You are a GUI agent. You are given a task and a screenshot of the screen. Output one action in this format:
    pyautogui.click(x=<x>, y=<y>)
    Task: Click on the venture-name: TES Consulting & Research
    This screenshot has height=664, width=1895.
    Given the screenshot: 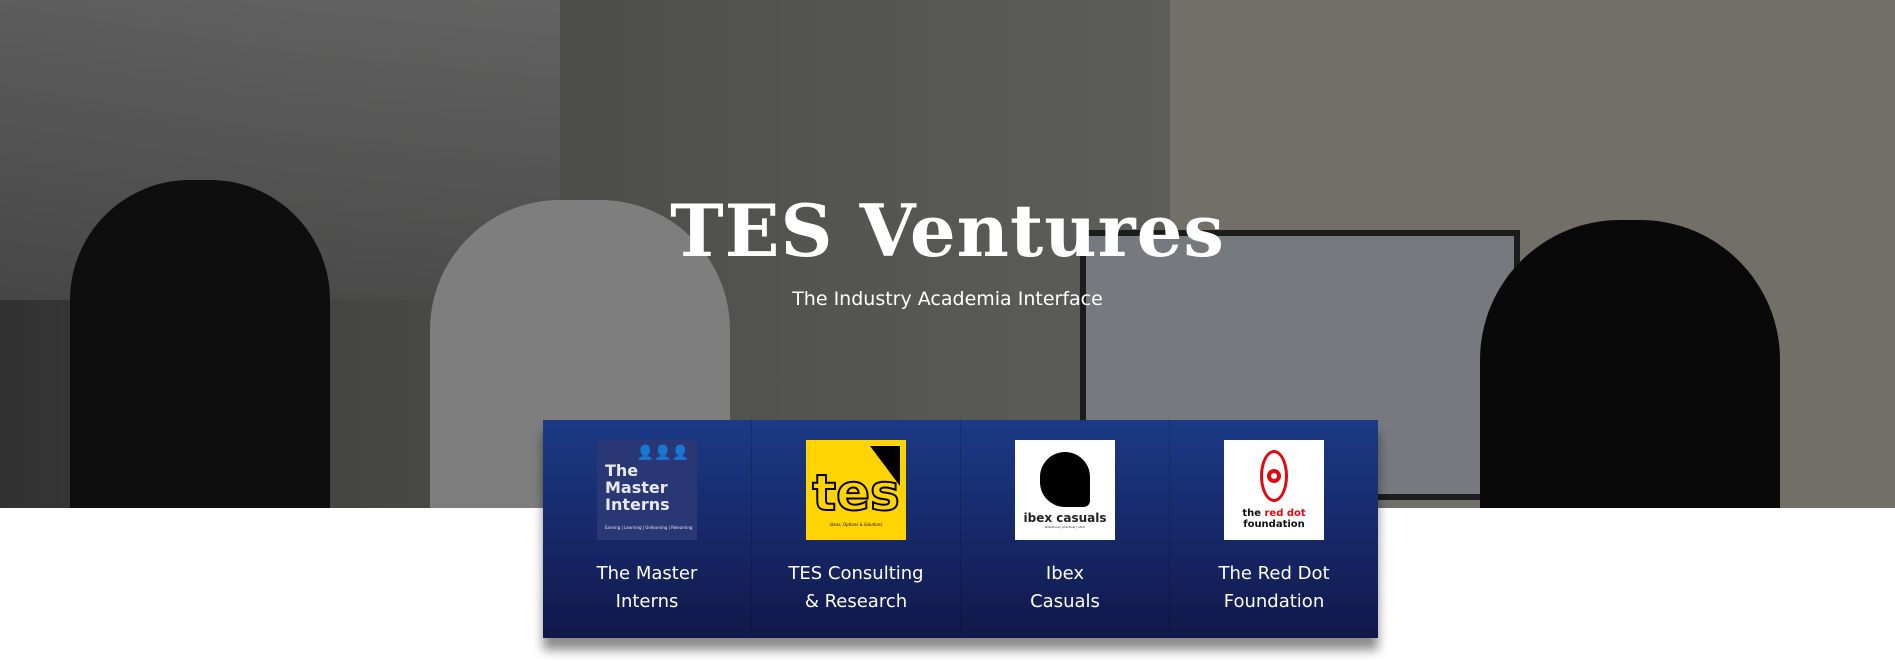 What is the action you would take?
    pyautogui.click(x=856, y=587)
    